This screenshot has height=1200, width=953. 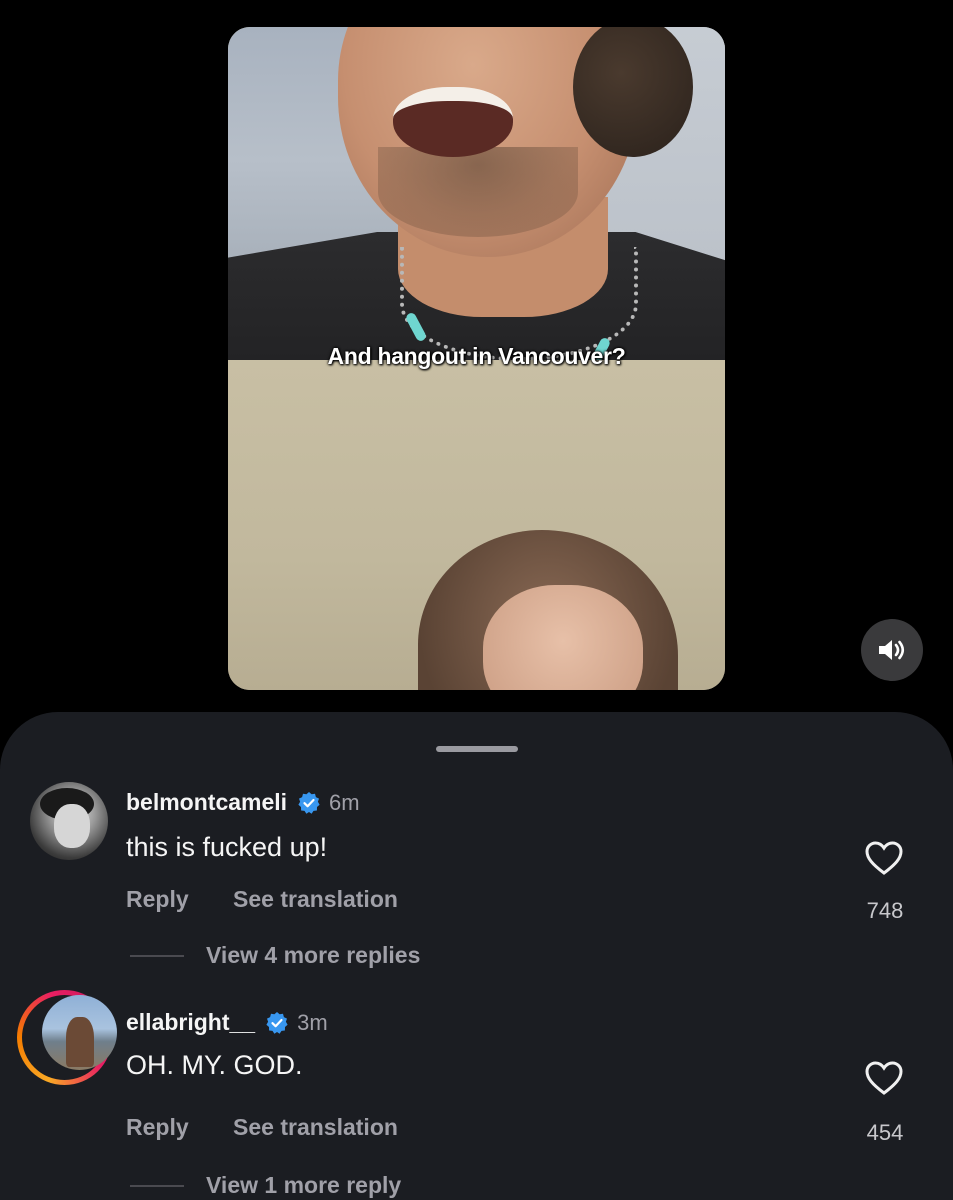 I want to click on video-frame-bottom, so click(x=476, y=525).